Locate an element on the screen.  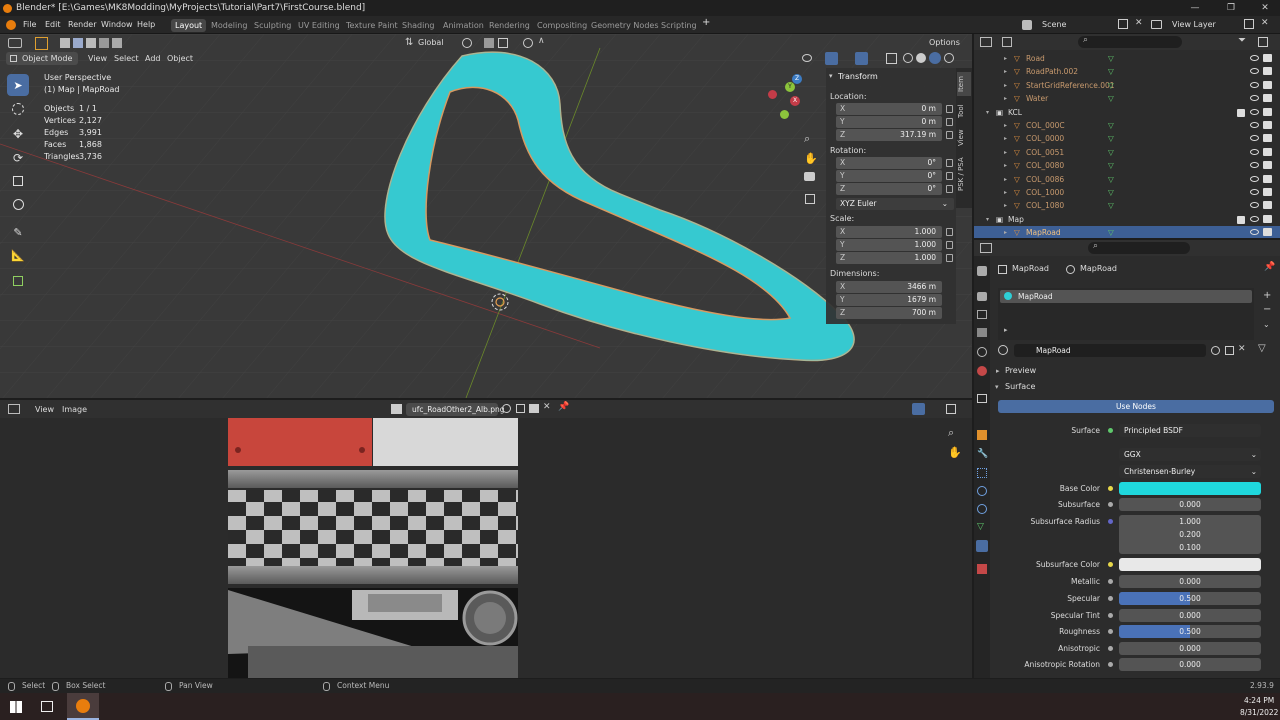
scene-name: Scene is located at coordinates (1054, 25).